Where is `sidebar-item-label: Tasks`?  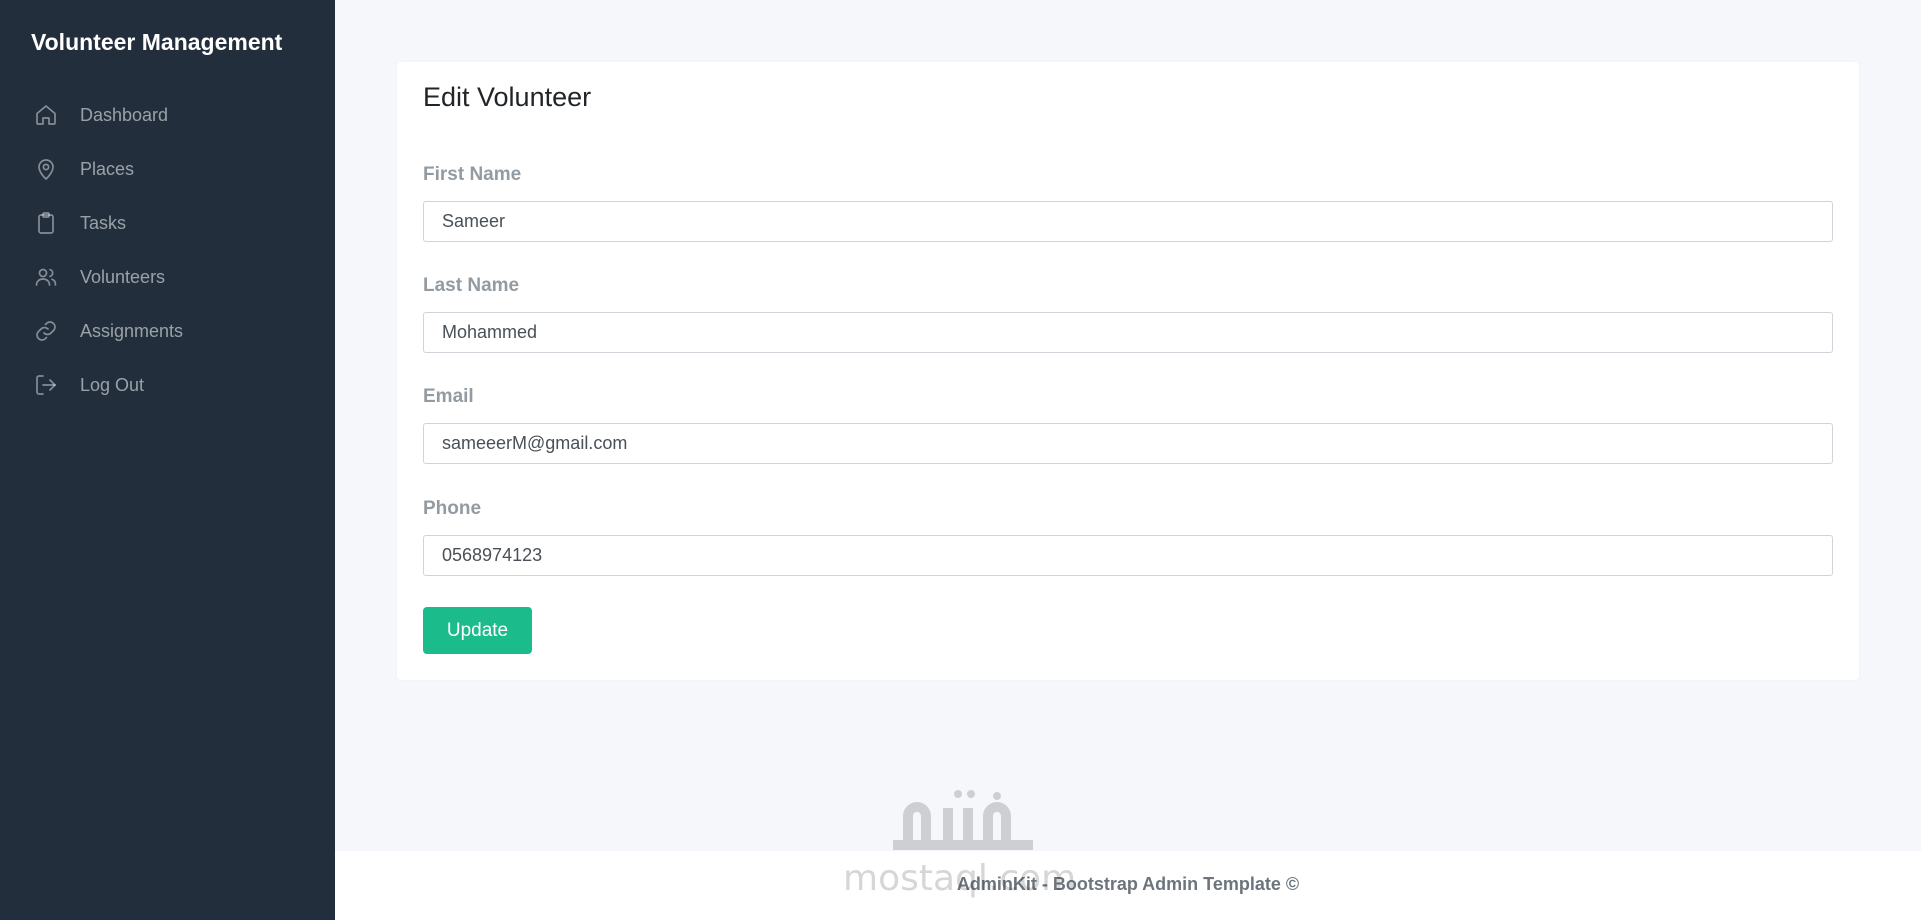 sidebar-item-label: Tasks is located at coordinates (103, 222).